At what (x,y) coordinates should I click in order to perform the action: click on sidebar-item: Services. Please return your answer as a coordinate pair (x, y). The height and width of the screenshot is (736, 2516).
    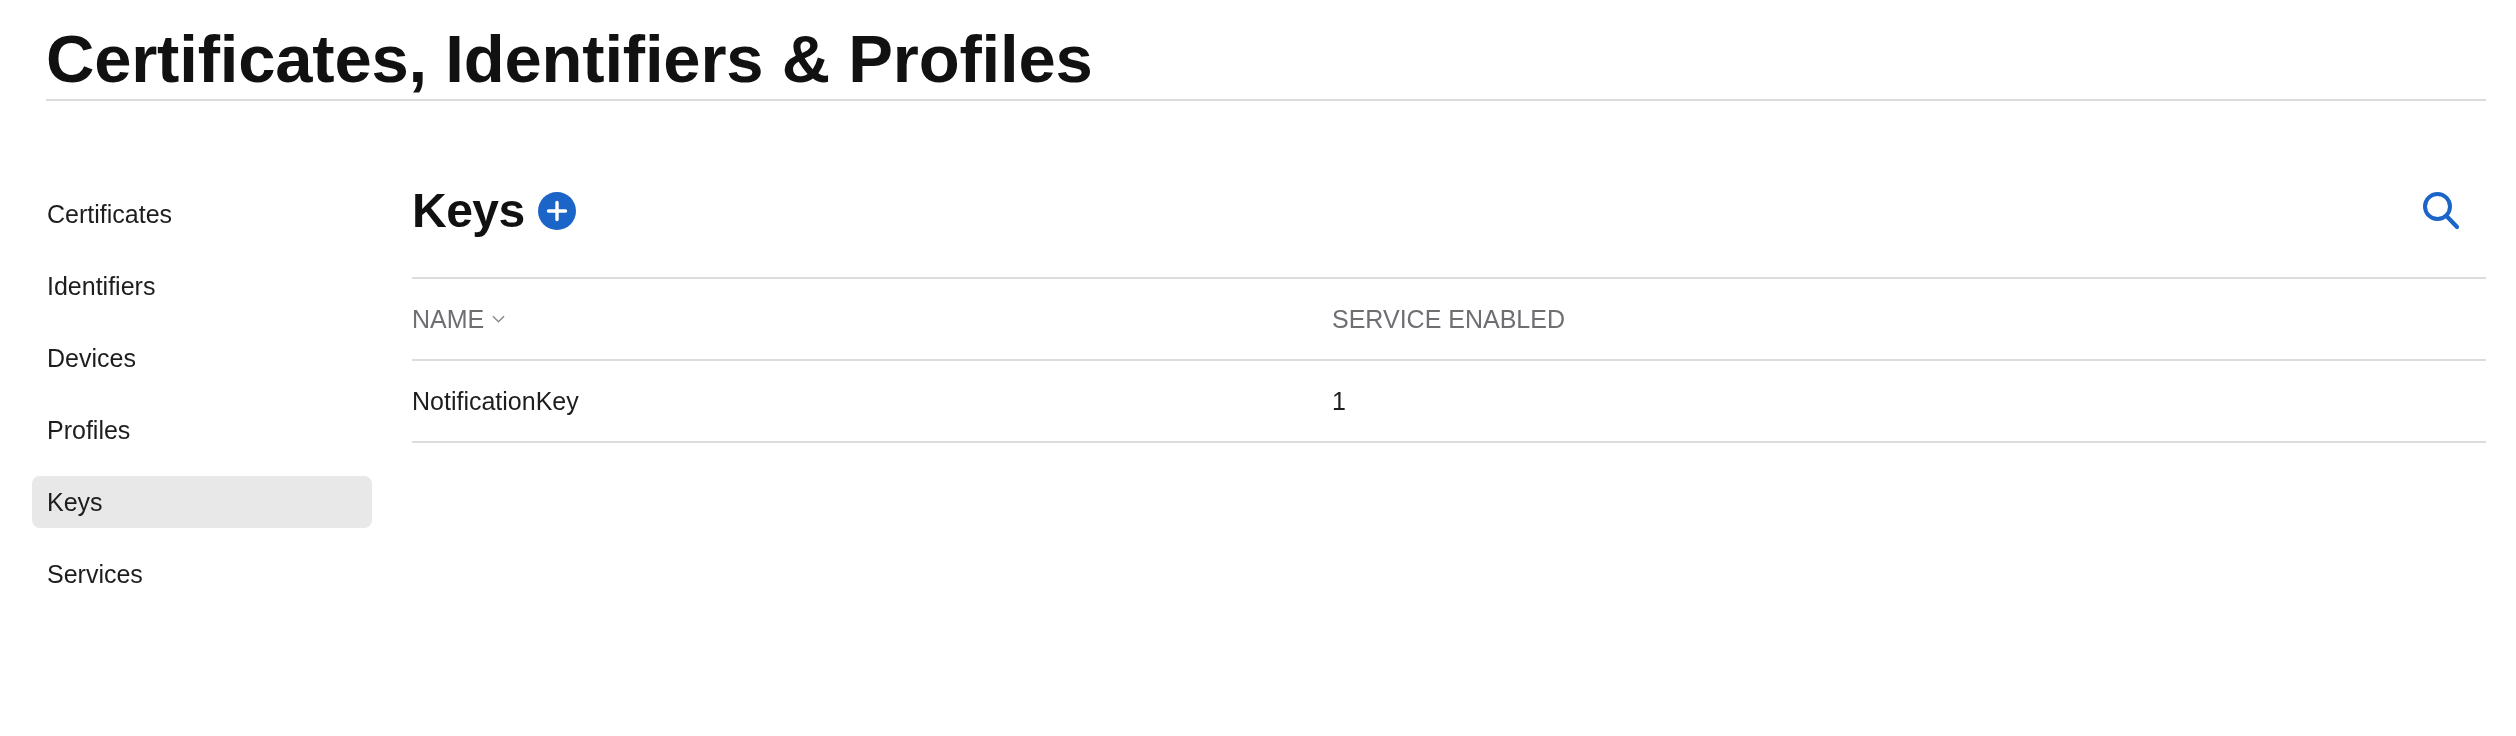
    Looking at the image, I should click on (202, 574).